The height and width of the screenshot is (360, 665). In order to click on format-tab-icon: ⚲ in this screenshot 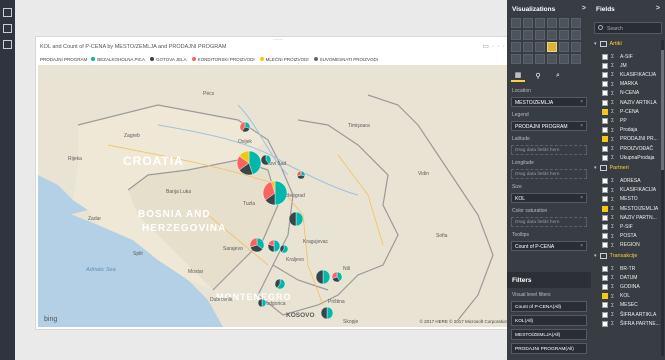, I will do `click(538, 76)`.